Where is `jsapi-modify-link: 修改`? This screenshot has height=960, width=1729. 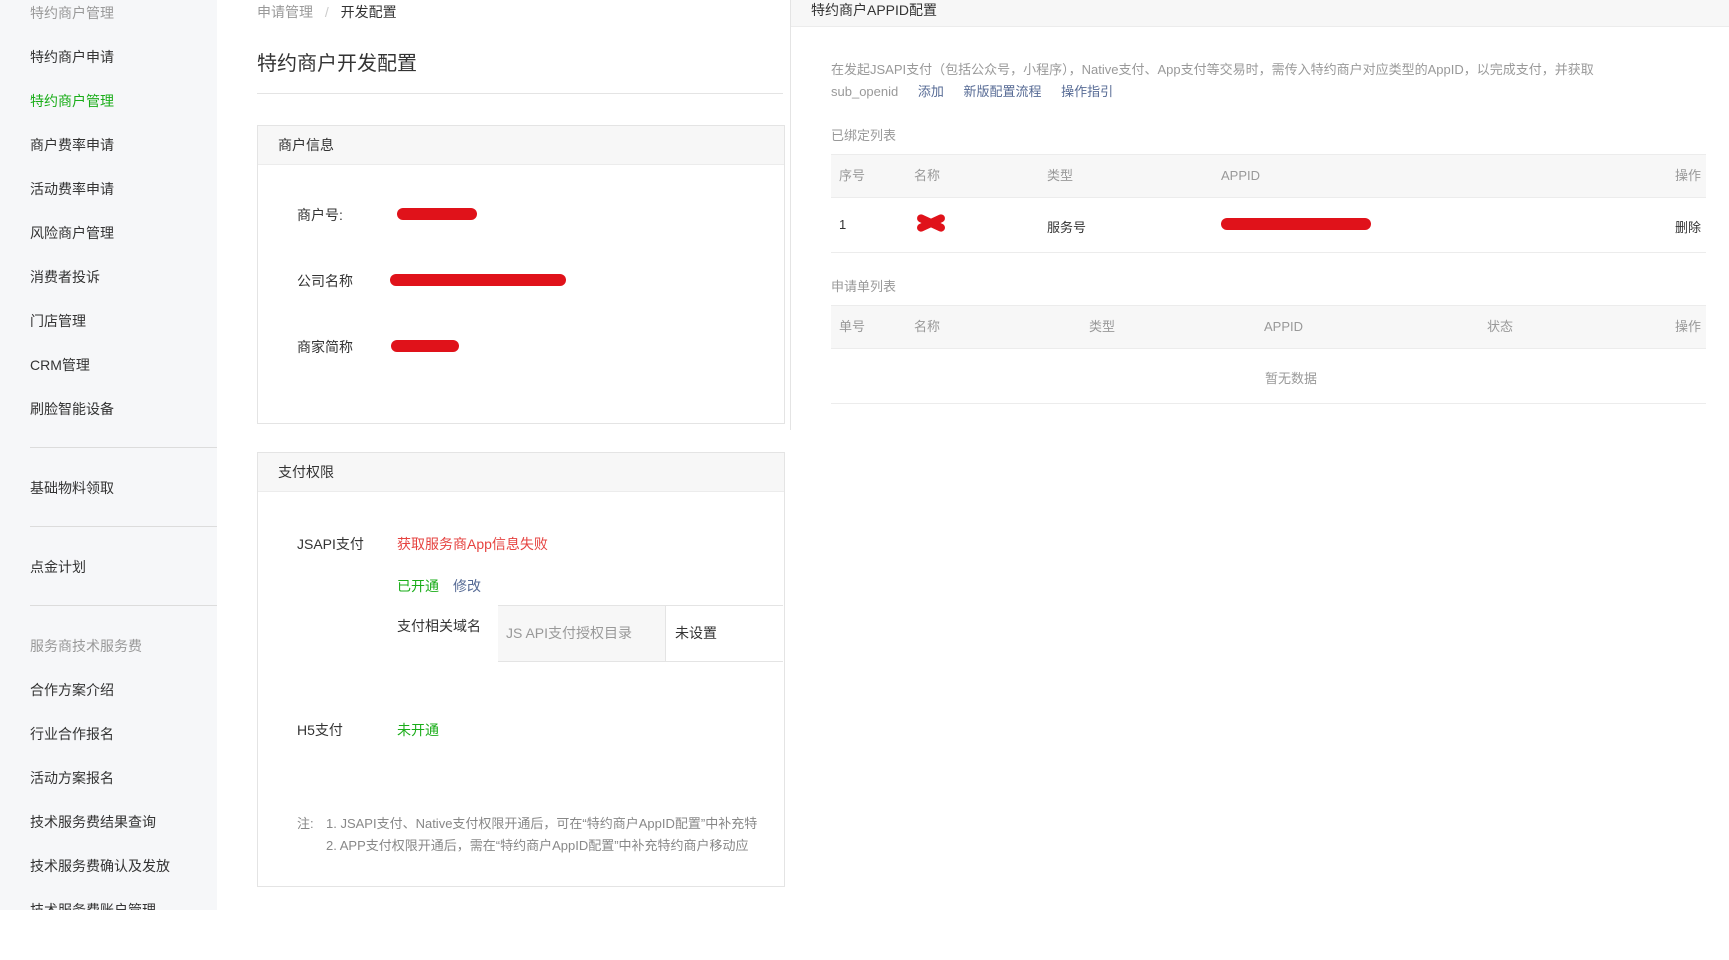 jsapi-modify-link: 修改 is located at coordinates (467, 586).